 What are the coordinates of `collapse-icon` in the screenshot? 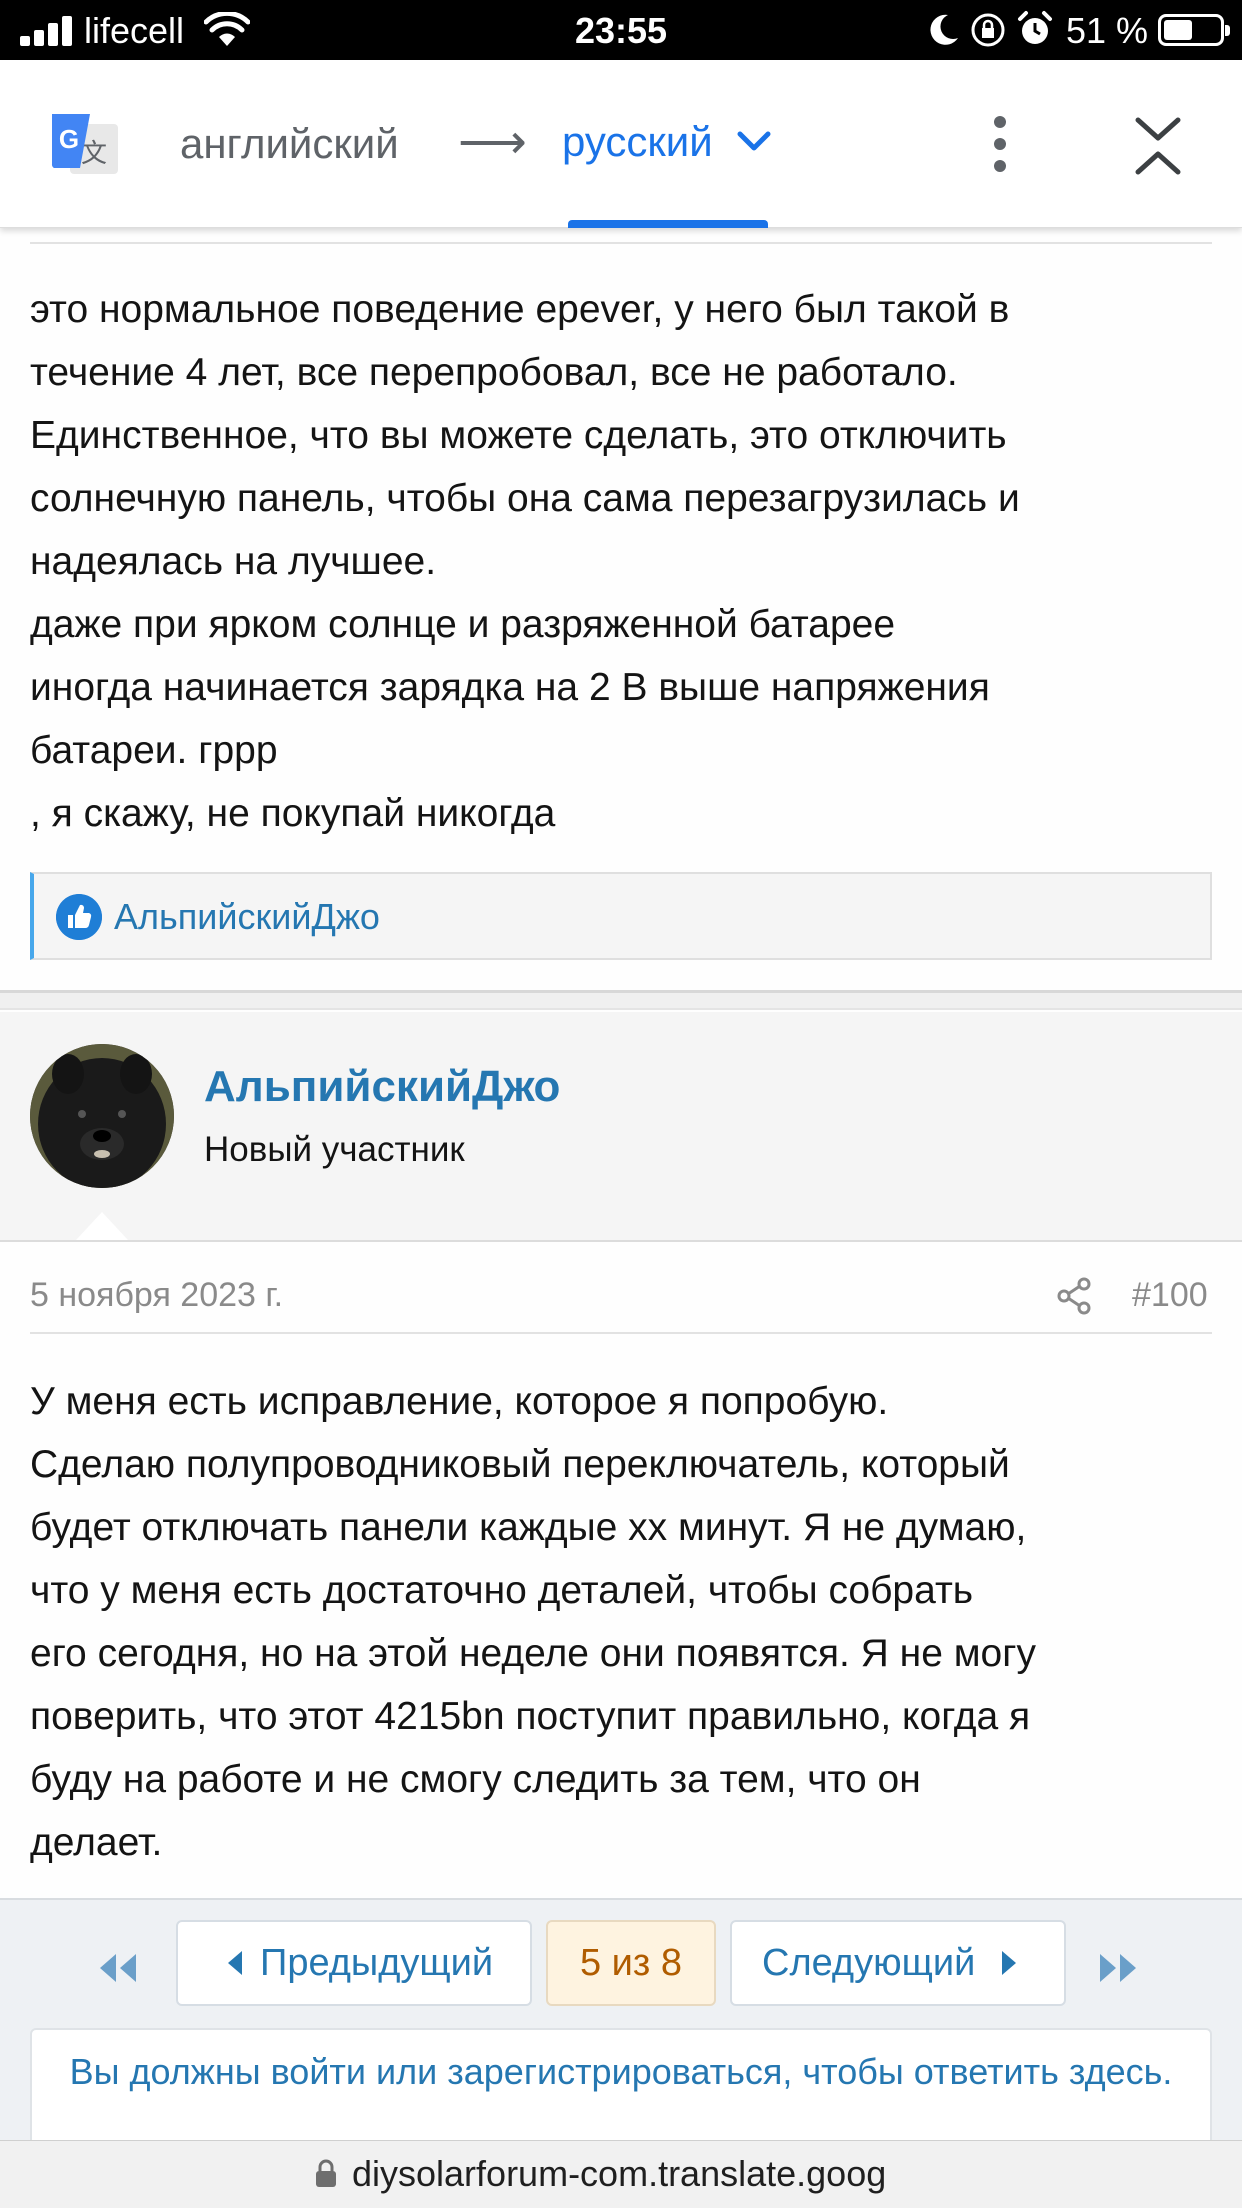 It's located at (1158, 146).